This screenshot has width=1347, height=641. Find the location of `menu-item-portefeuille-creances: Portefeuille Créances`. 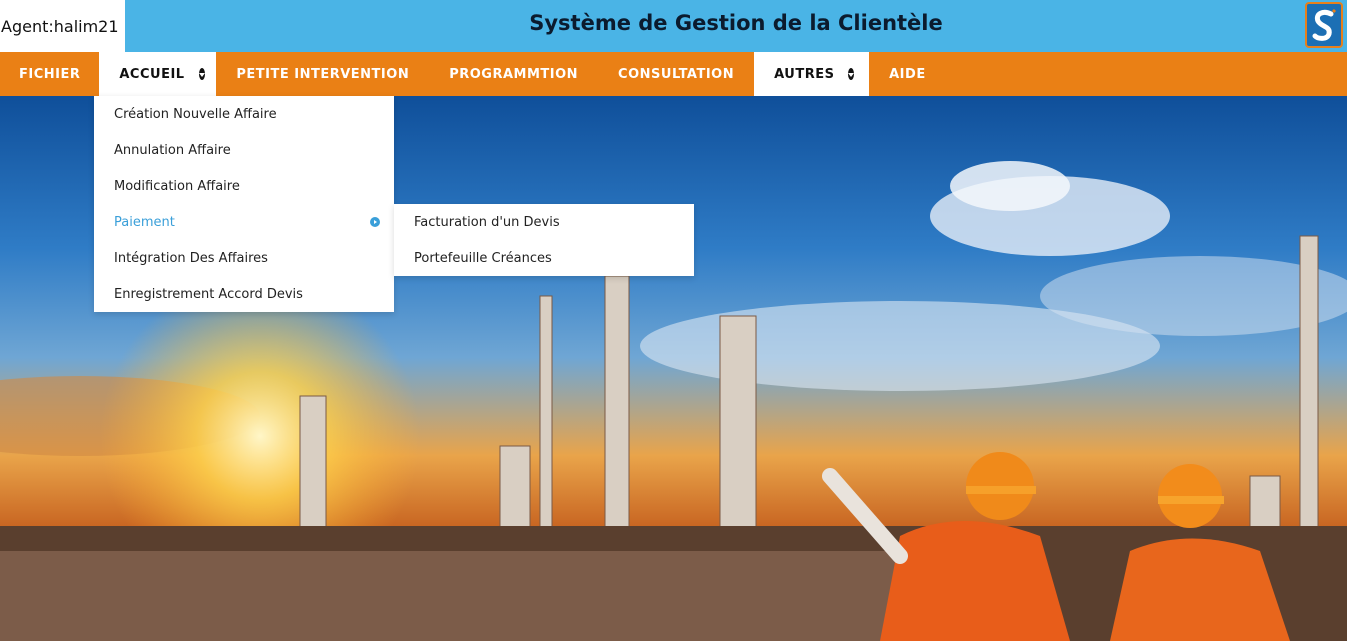

menu-item-portefeuille-creances: Portefeuille Créances is located at coordinates (544, 258).